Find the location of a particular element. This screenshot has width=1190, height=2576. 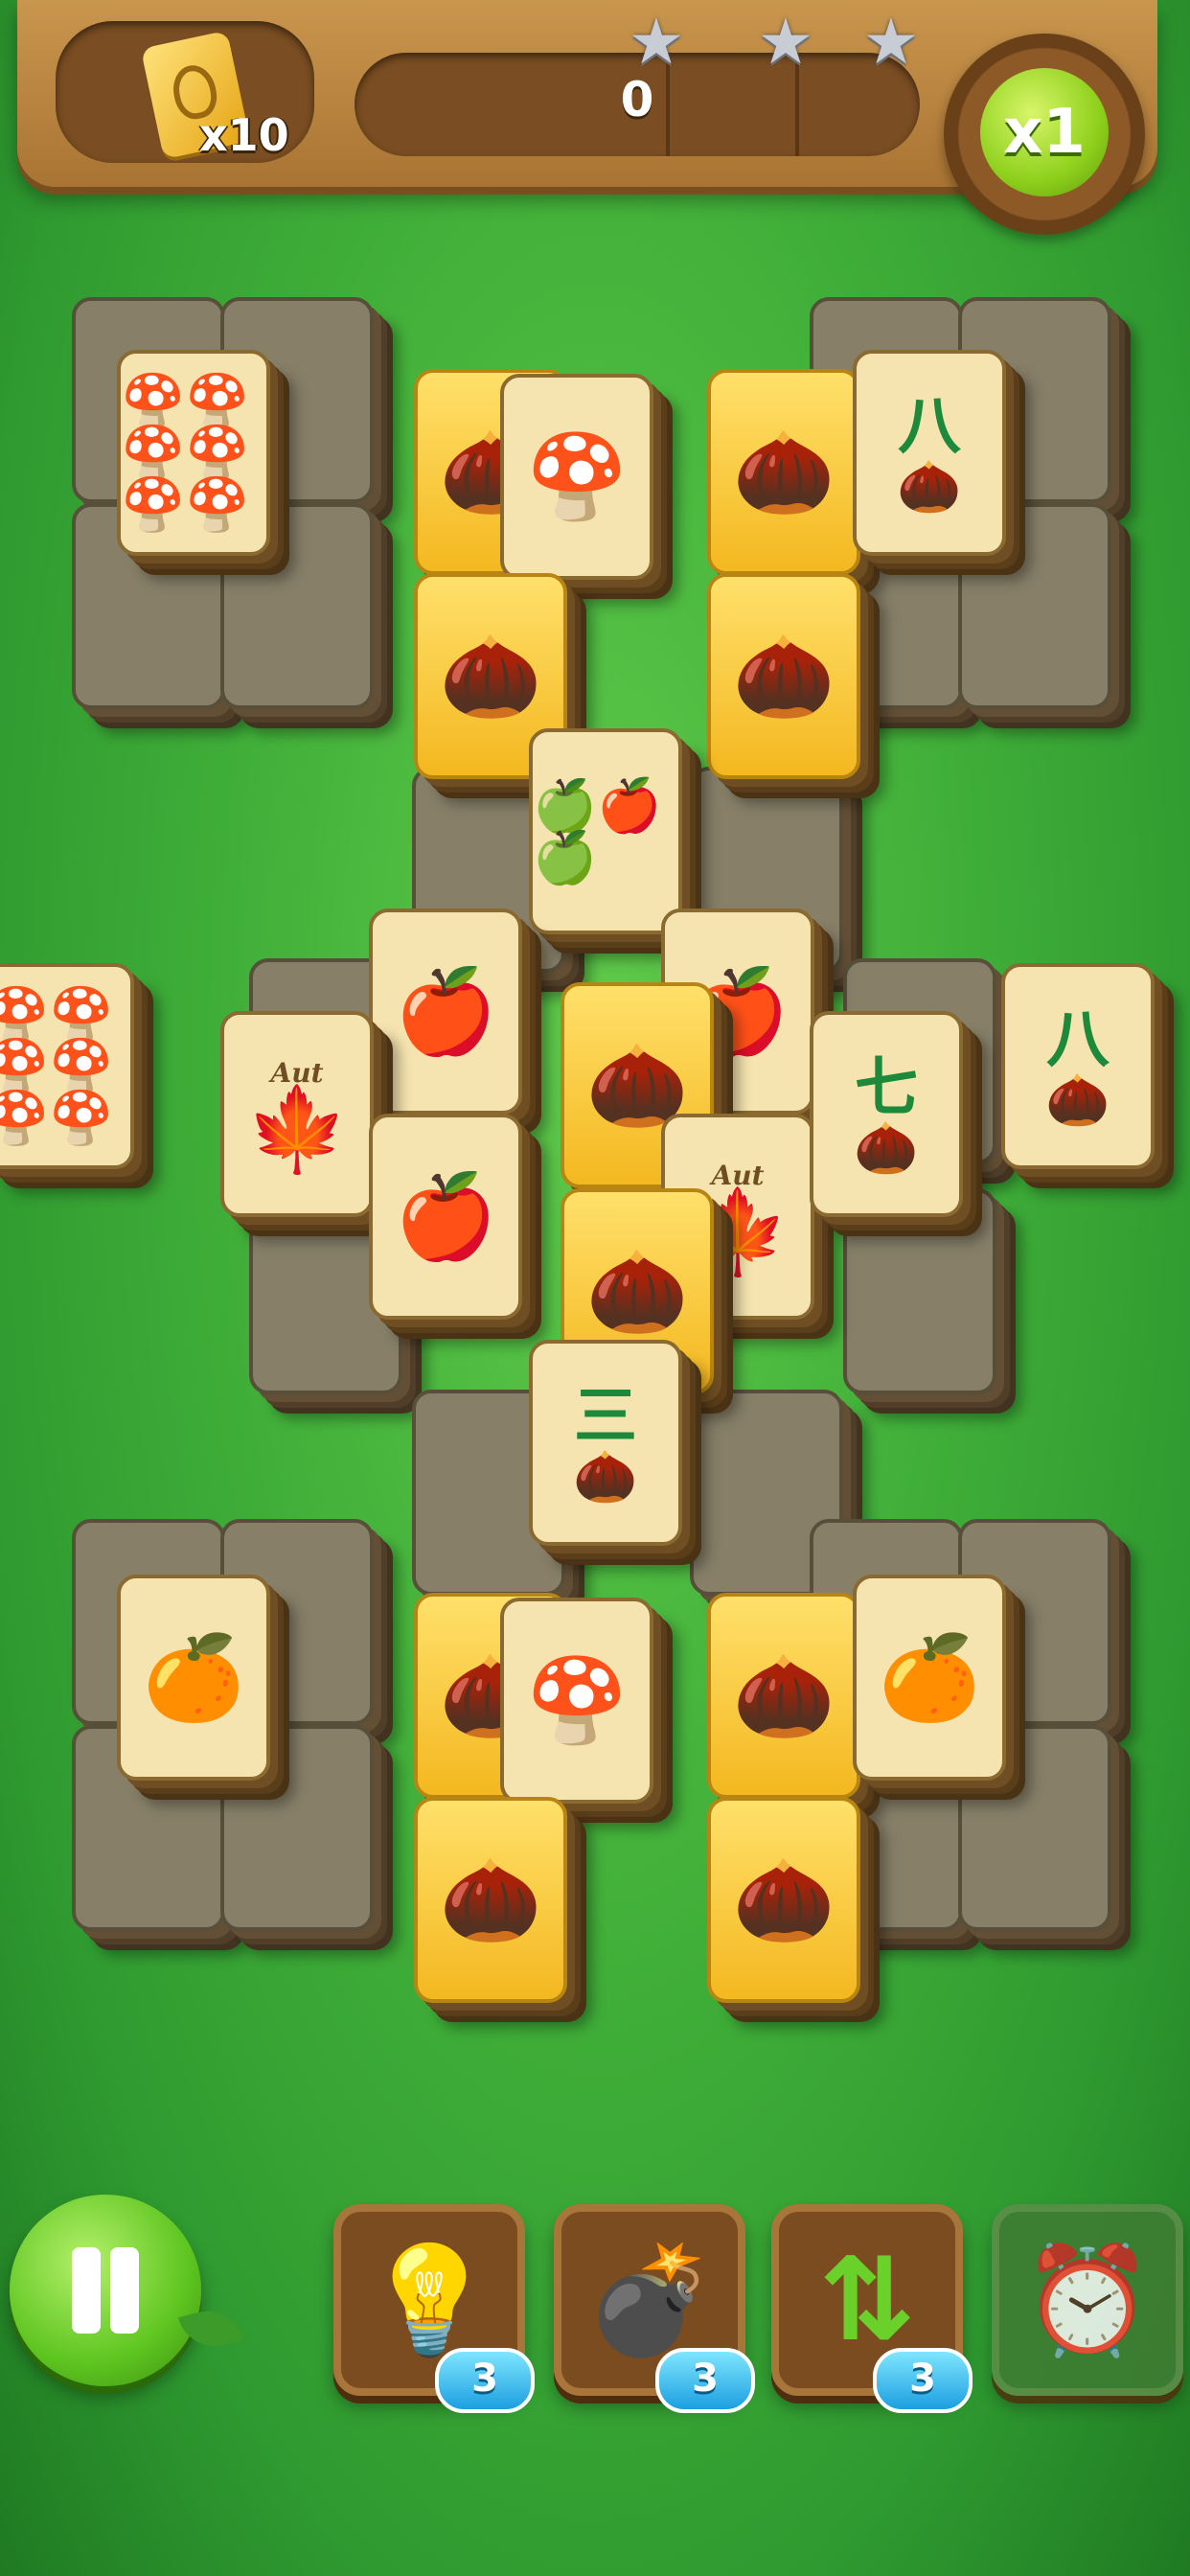

tile-maple-leaf: Aut 🍁 is located at coordinates (297, 1114).